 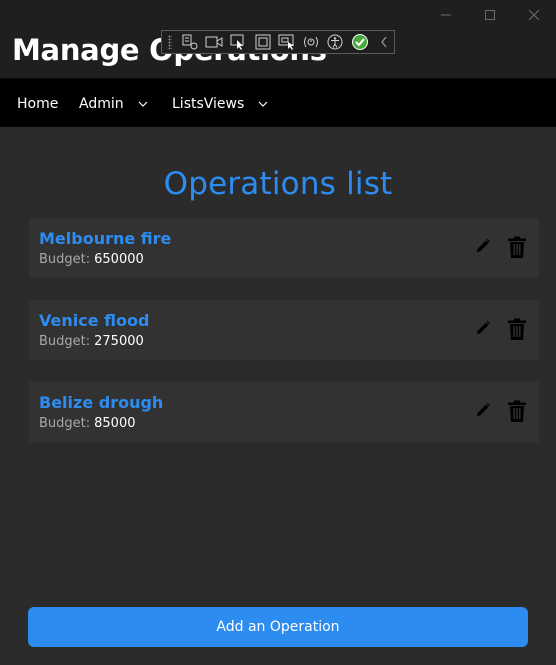 I want to click on nav-admin-label: Admin, so click(x=101, y=104).